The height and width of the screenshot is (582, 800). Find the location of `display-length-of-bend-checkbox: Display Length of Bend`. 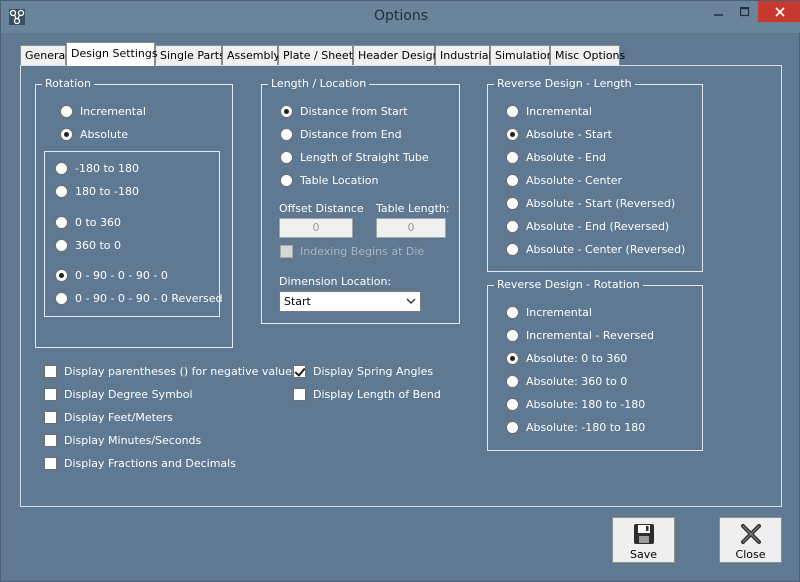

display-length-of-bend-checkbox: Display Length of Bend is located at coordinates (367, 394).